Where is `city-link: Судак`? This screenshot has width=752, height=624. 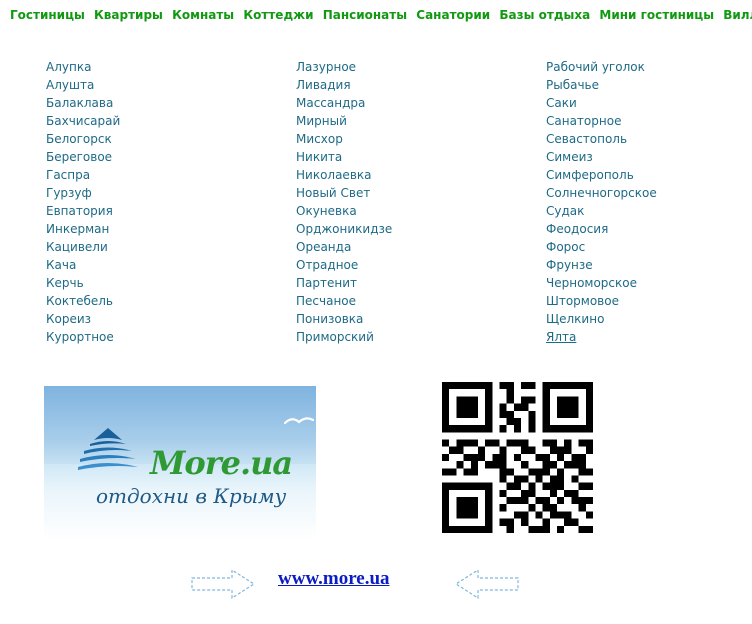 city-link: Судак is located at coordinates (649, 211).